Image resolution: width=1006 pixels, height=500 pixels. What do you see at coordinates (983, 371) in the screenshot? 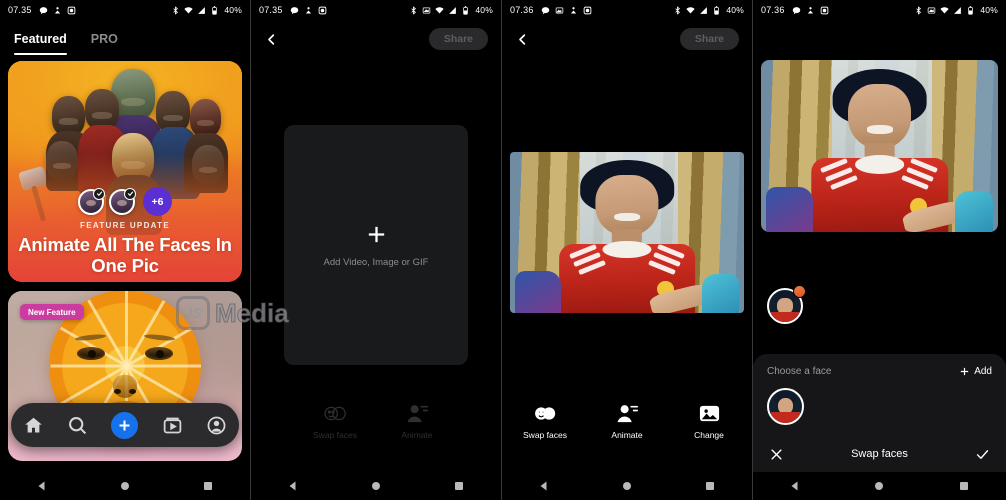
I see `add-face-label: Add` at bounding box center [983, 371].